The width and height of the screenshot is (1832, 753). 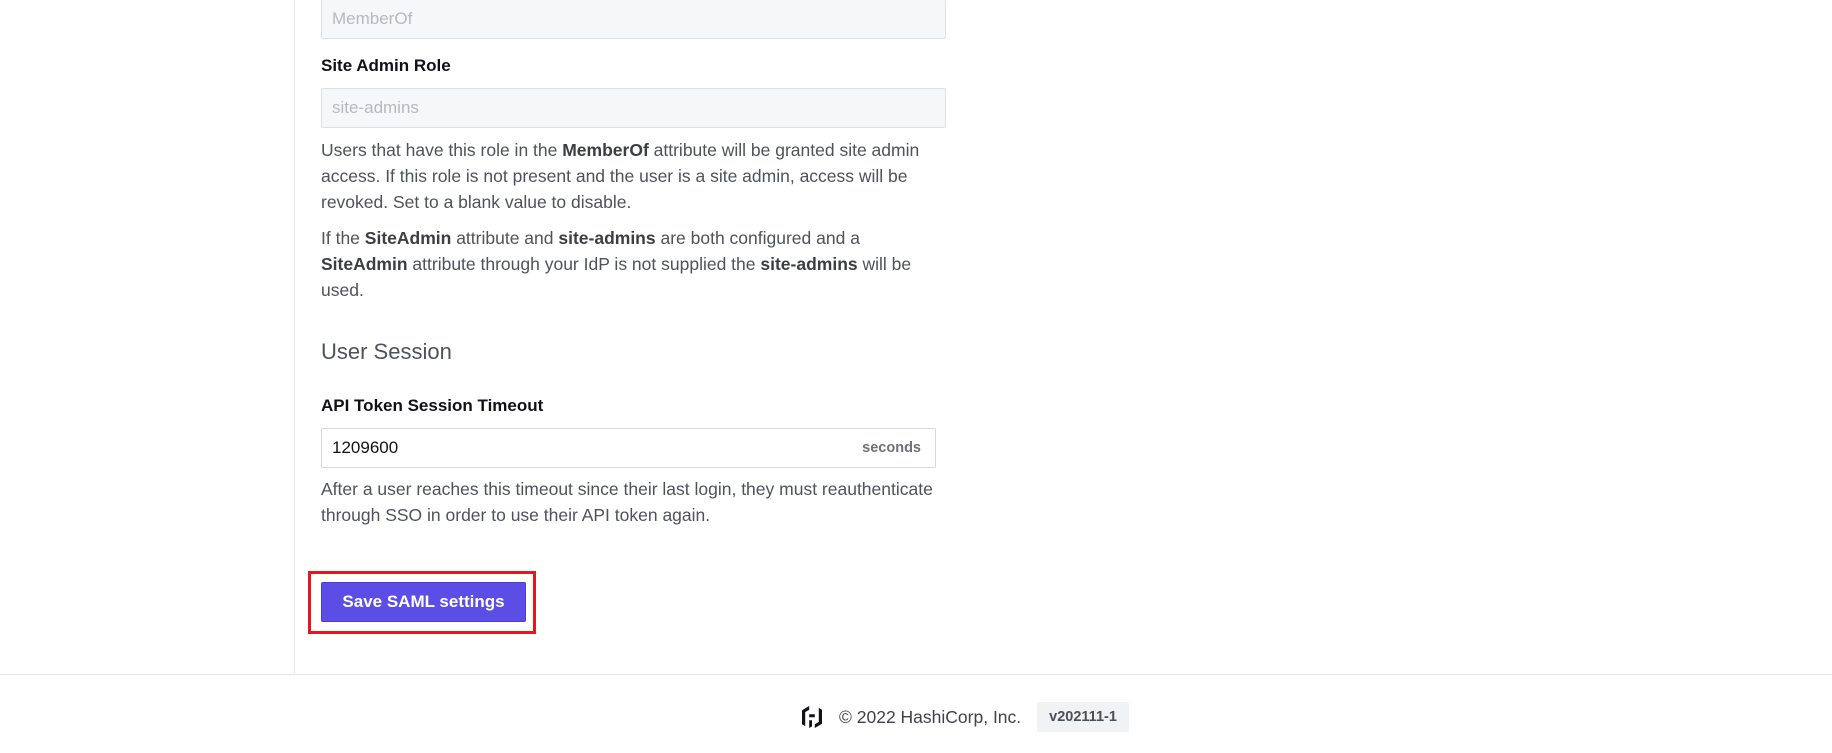 What do you see at coordinates (633, 19) in the screenshot?
I see `member-of-input: MemberOf` at bounding box center [633, 19].